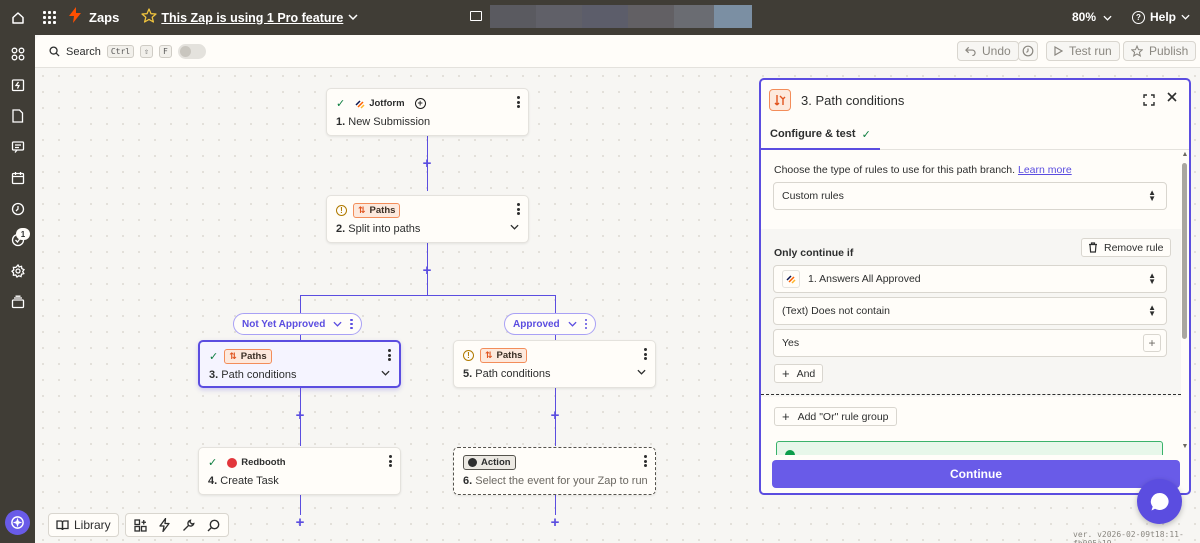 Image resolution: width=1200 pixels, height=543 pixels. I want to click on step-title: 5. Path conditions, so click(507, 374).